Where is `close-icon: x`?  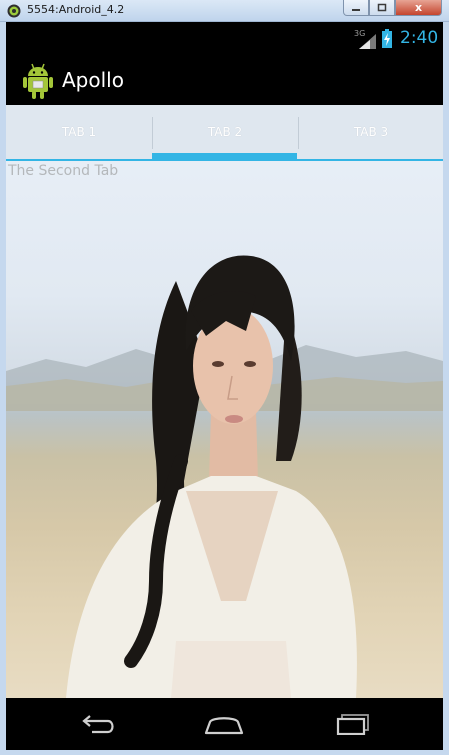
close-icon: x is located at coordinates (418, 7).